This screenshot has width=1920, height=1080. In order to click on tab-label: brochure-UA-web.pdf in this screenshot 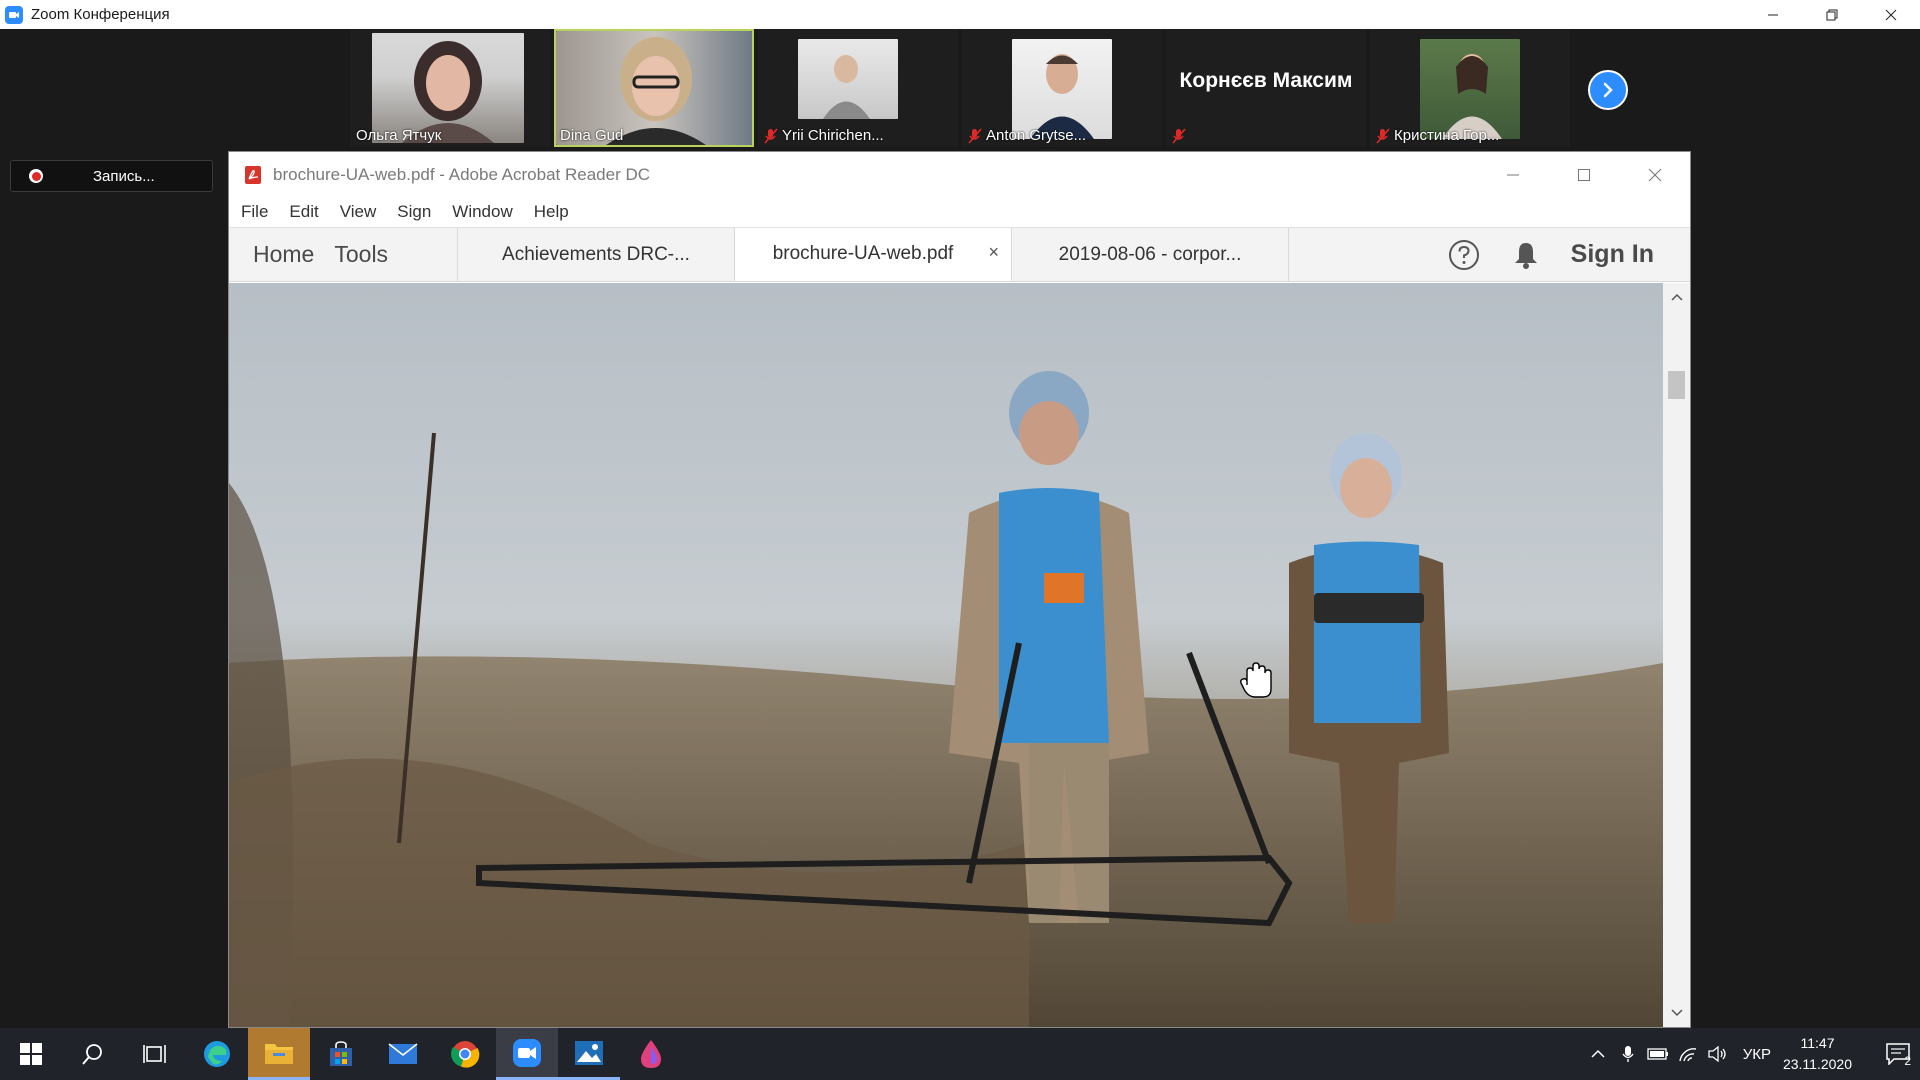, I will do `click(863, 253)`.